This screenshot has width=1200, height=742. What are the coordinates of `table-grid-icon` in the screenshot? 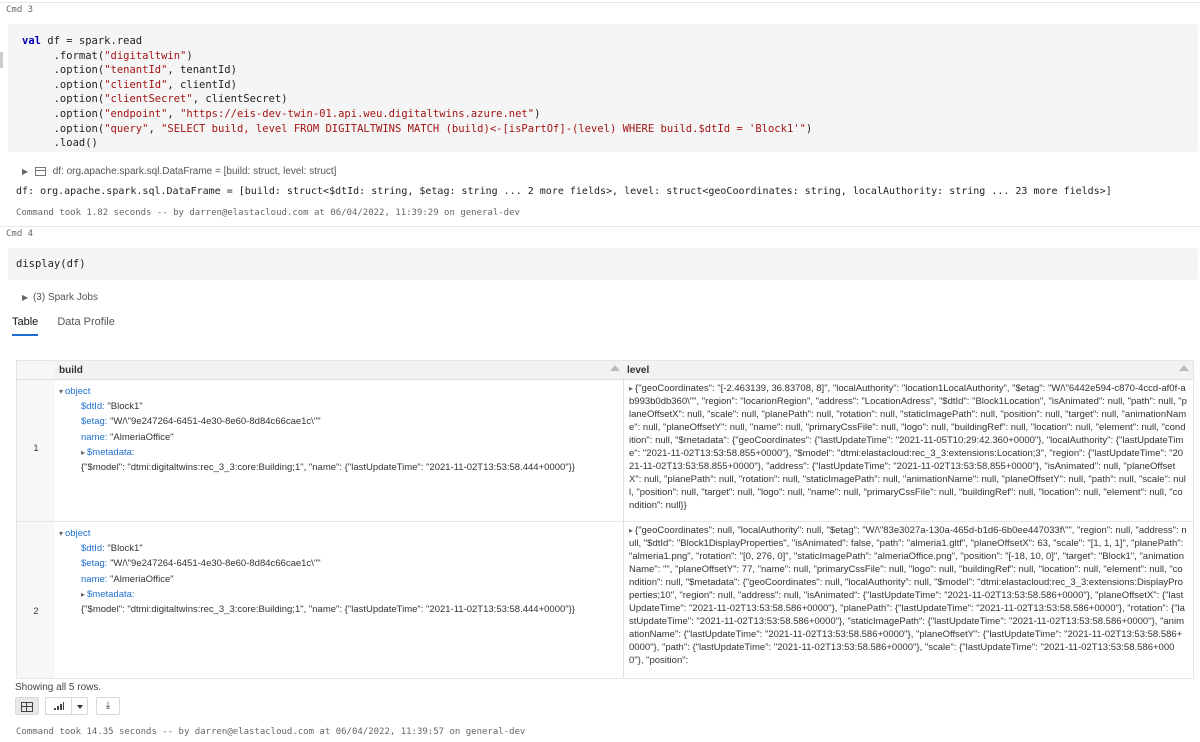 It's located at (27, 707).